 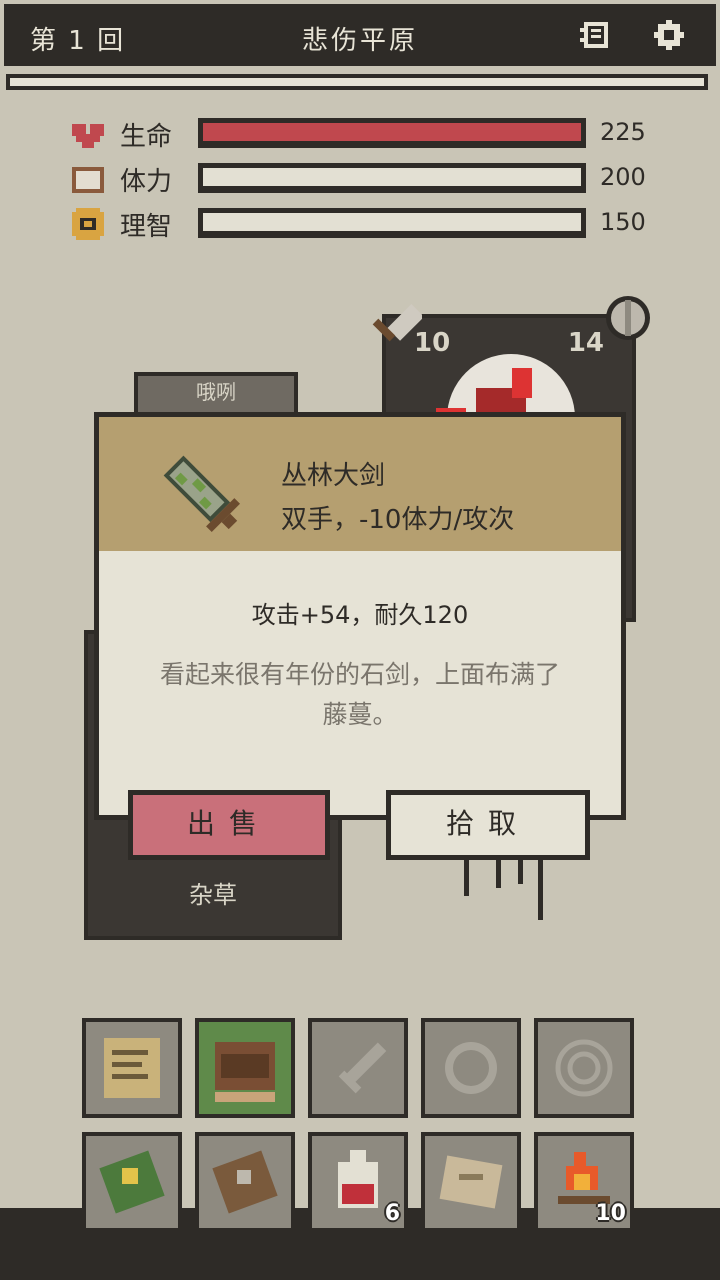 I want to click on sword-slot-icon, so click(x=362, y=1068).